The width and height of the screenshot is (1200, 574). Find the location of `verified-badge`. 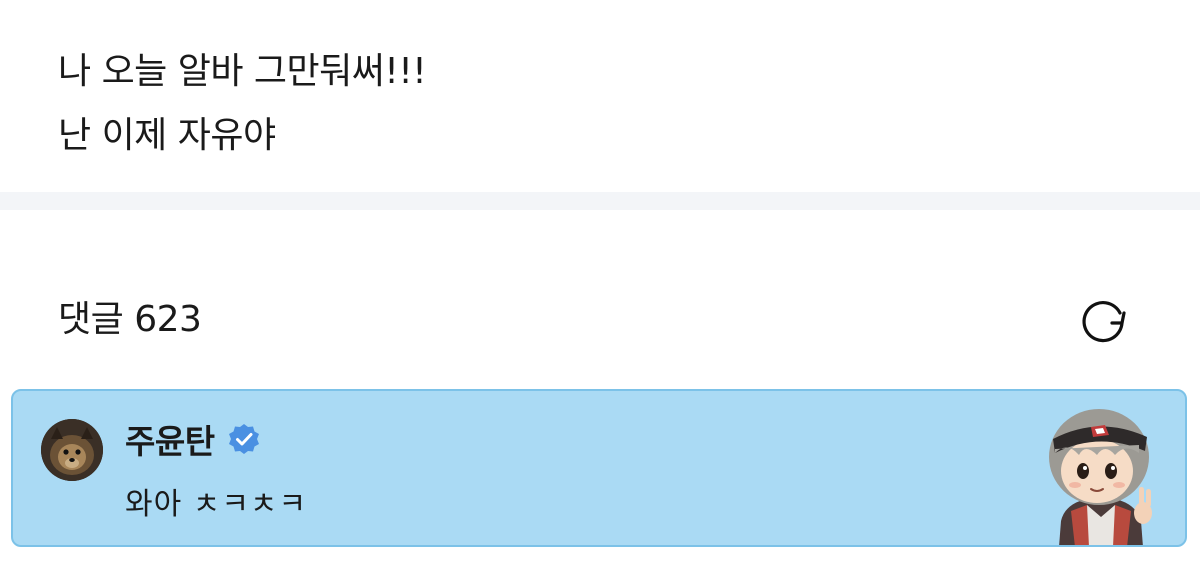

verified-badge is located at coordinates (244, 439).